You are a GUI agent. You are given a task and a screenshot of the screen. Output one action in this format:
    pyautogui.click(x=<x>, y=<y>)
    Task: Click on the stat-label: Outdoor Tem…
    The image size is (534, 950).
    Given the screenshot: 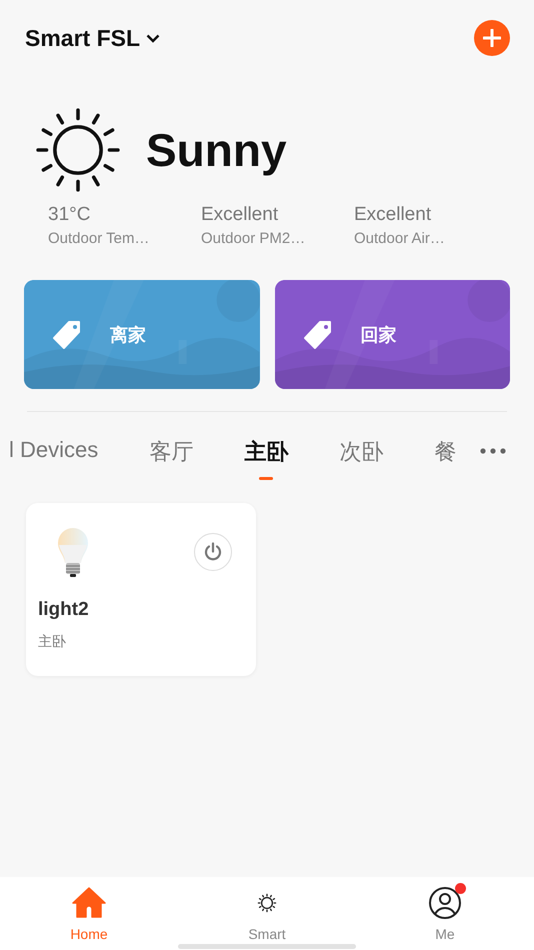 What is the action you would take?
    pyautogui.click(x=99, y=238)
    